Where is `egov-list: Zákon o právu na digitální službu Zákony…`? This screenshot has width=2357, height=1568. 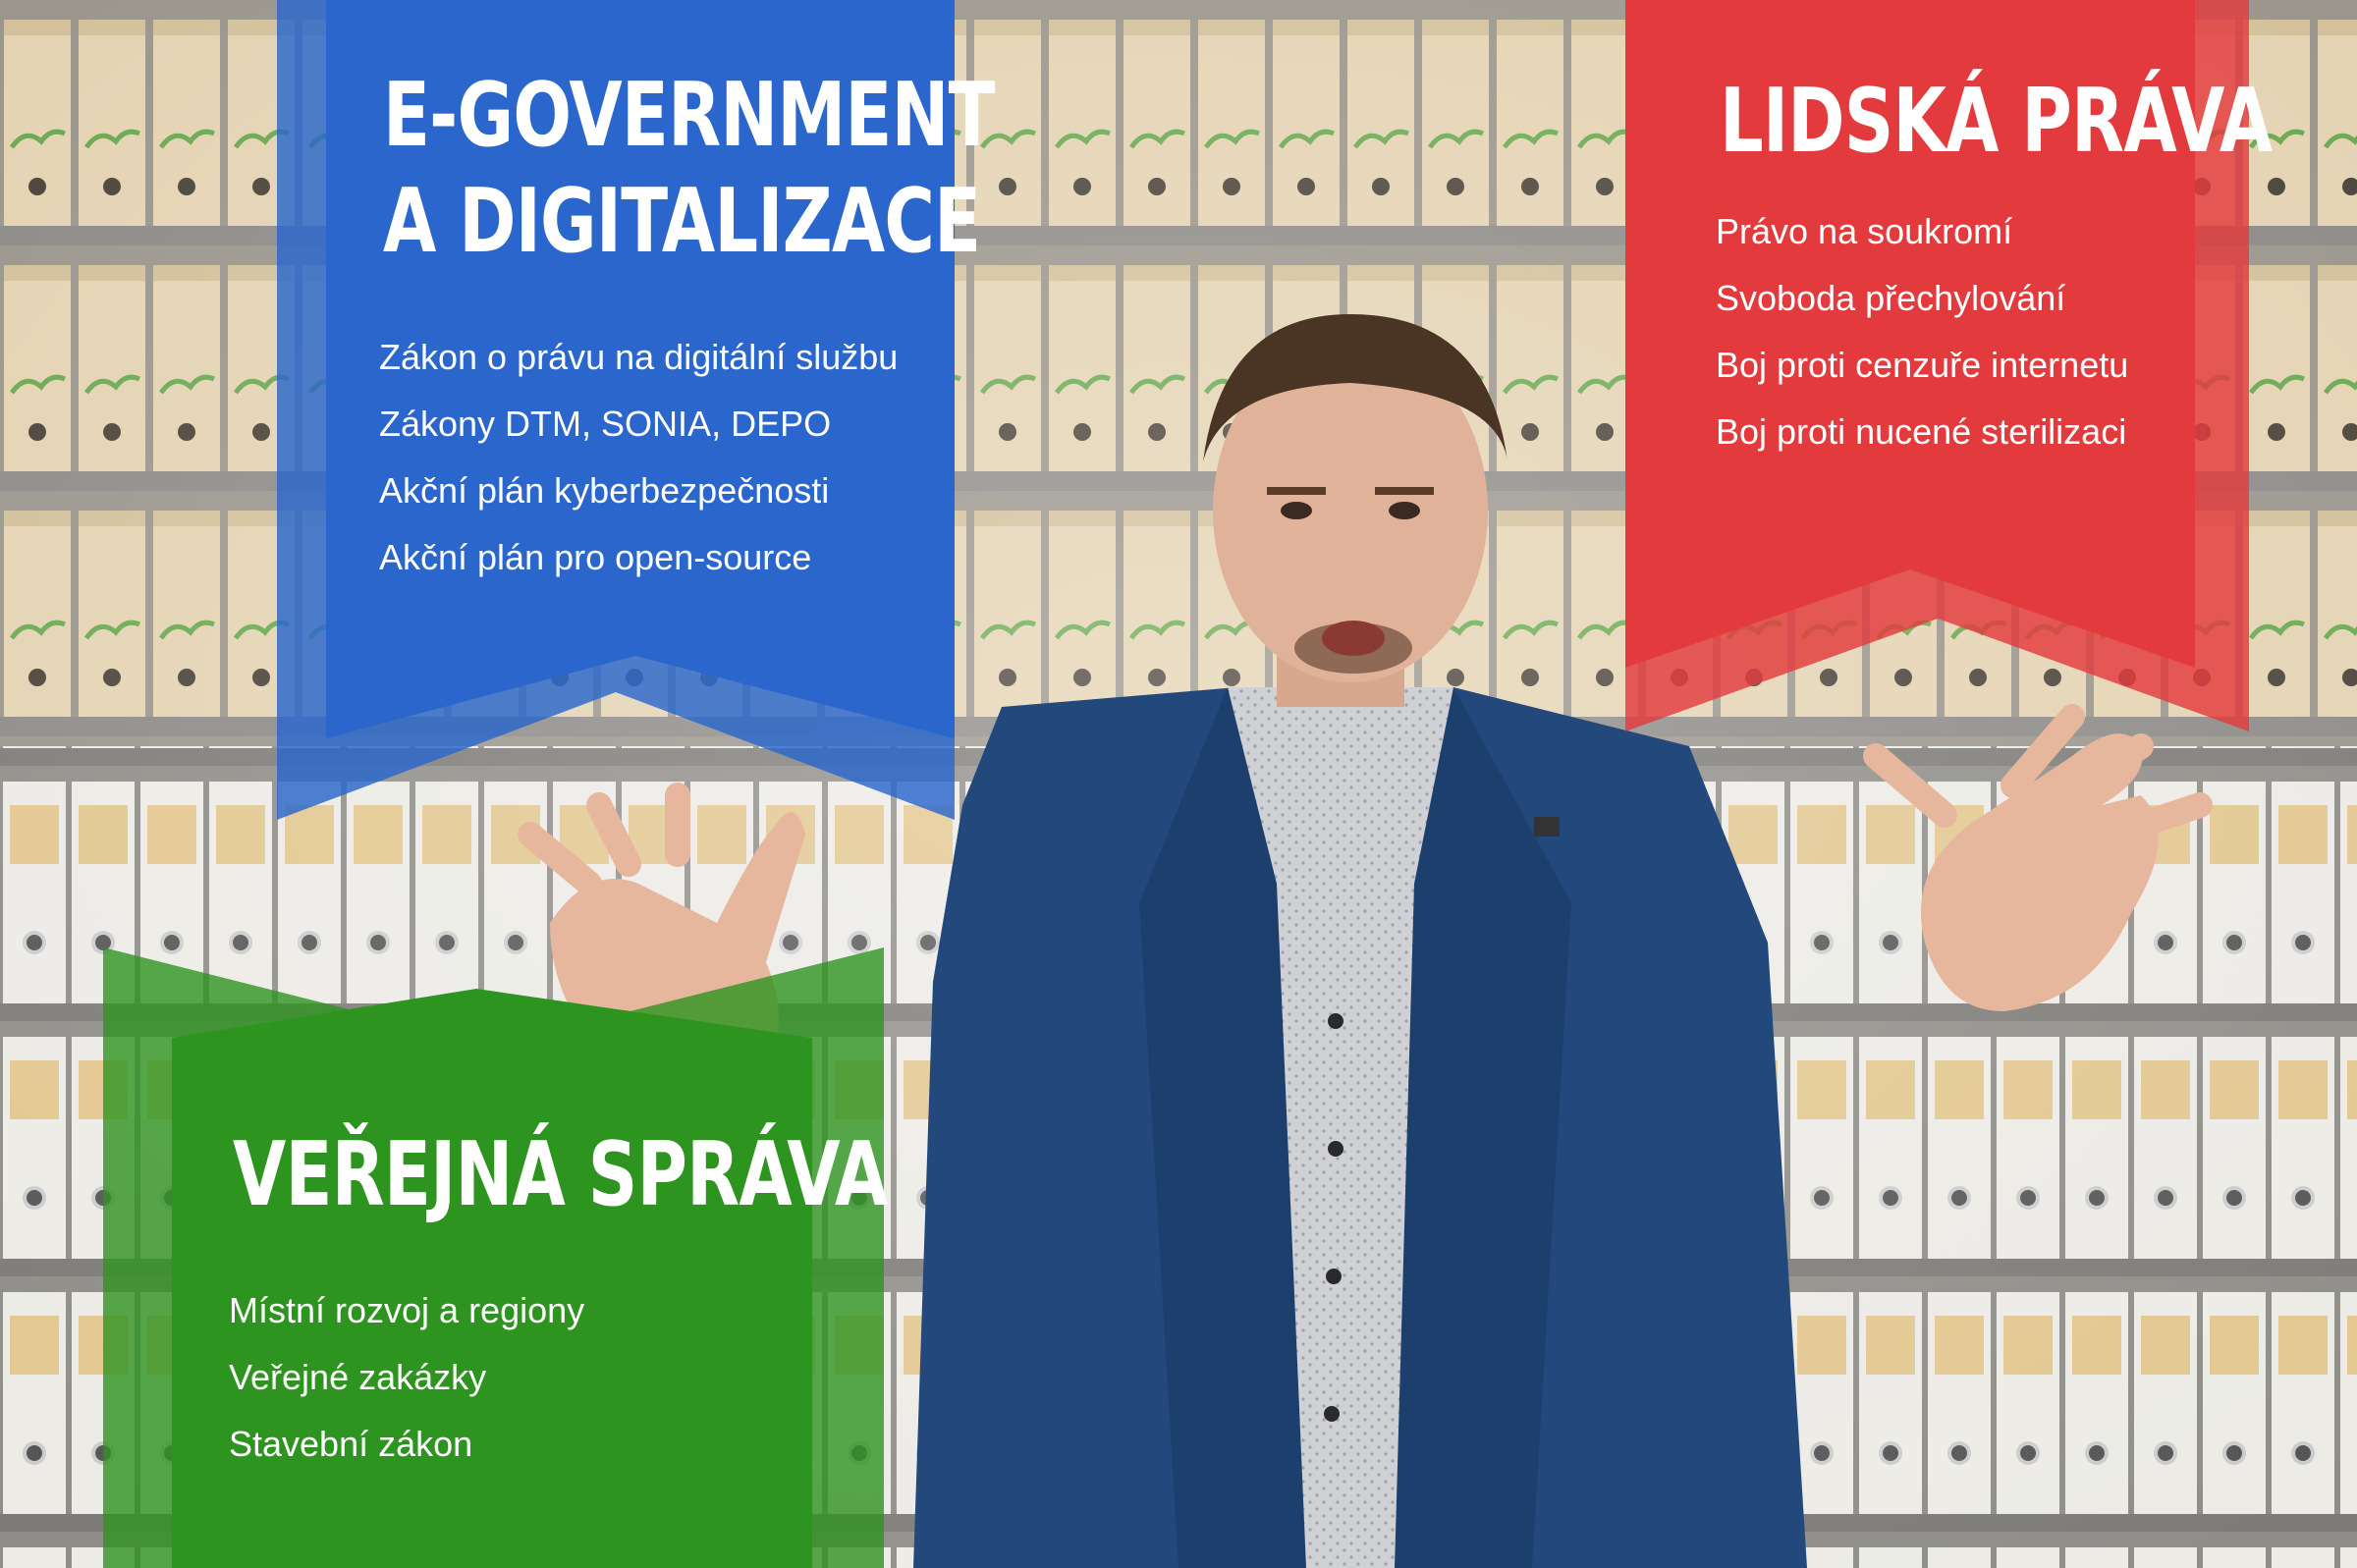 egov-list: Zákon o právu na digitální službu Zákony… is located at coordinates (638, 457).